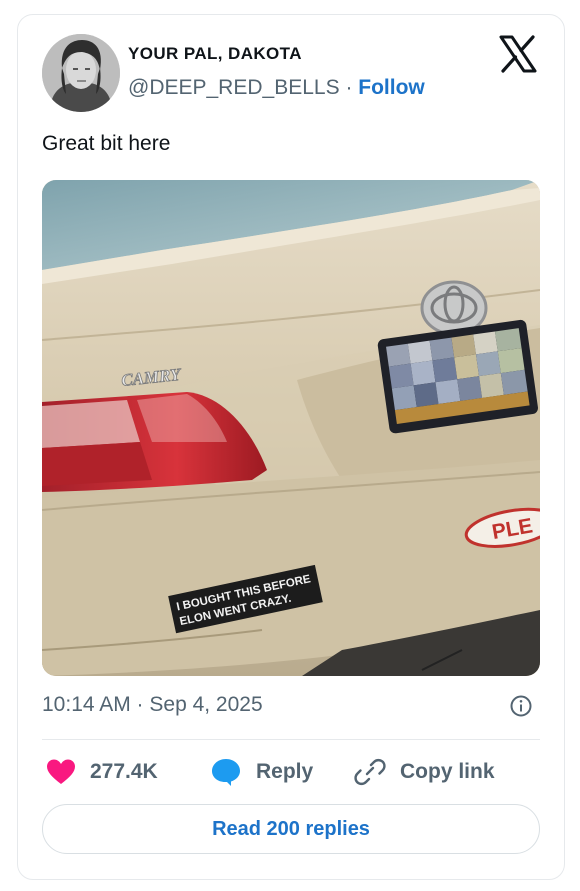 The image size is (580, 891). I want to click on link-icon, so click(370, 772).